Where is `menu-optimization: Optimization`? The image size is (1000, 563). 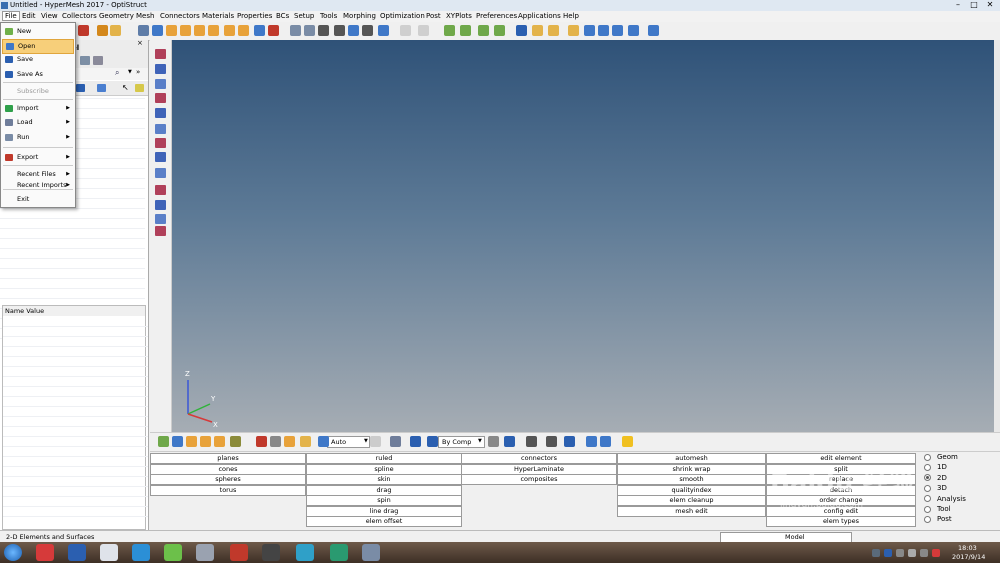
menu-optimization: Optimization is located at coordinates (402, 16).